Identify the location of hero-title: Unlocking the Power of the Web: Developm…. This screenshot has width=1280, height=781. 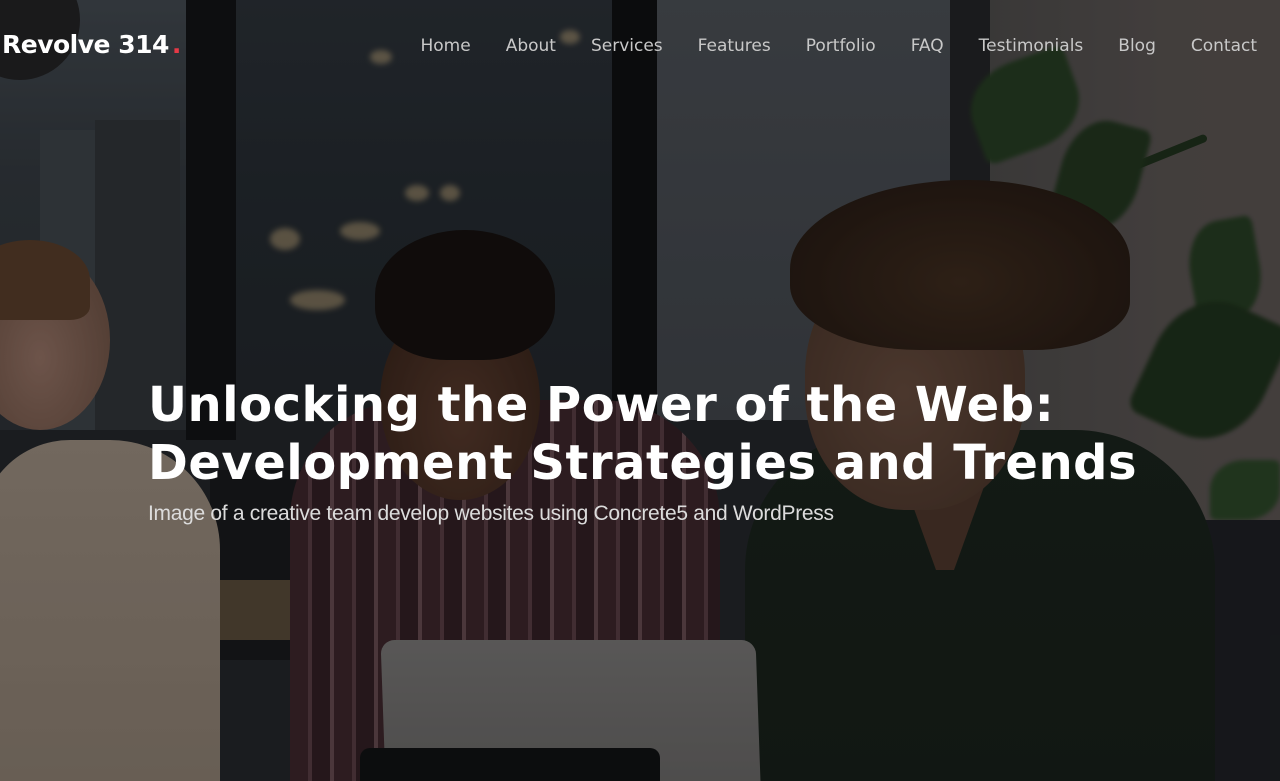
(642, 434).